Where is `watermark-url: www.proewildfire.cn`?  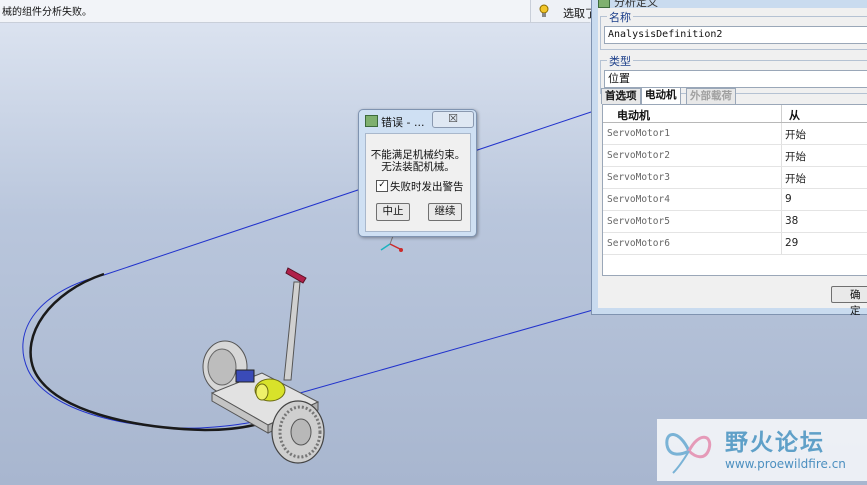
watermark-url: www.proewildfire.cn is located at coordinates (785, 464).